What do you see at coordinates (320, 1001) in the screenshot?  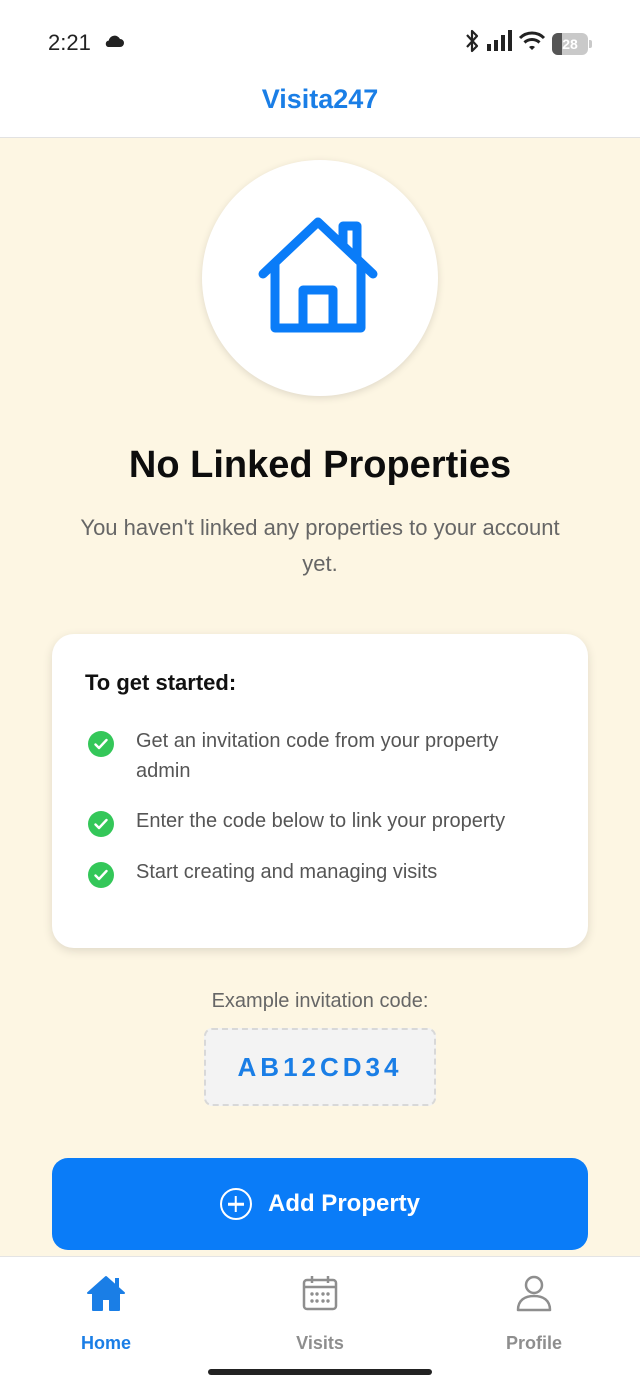 I see `example-code-label: Example invitation code:` at bounding box center [320, 1001].